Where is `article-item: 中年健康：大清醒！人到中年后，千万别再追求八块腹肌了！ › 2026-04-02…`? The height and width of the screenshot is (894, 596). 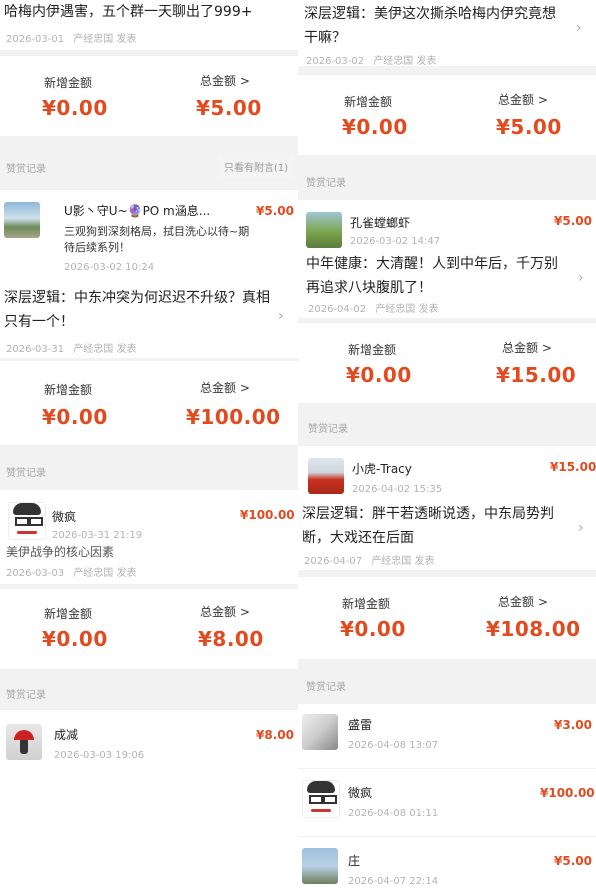 article-item: 中年健康：大清醒！人到中年后，千万别再追求八块腹肌了！ › 2026-04-02… is located at coordinates (447, 285).